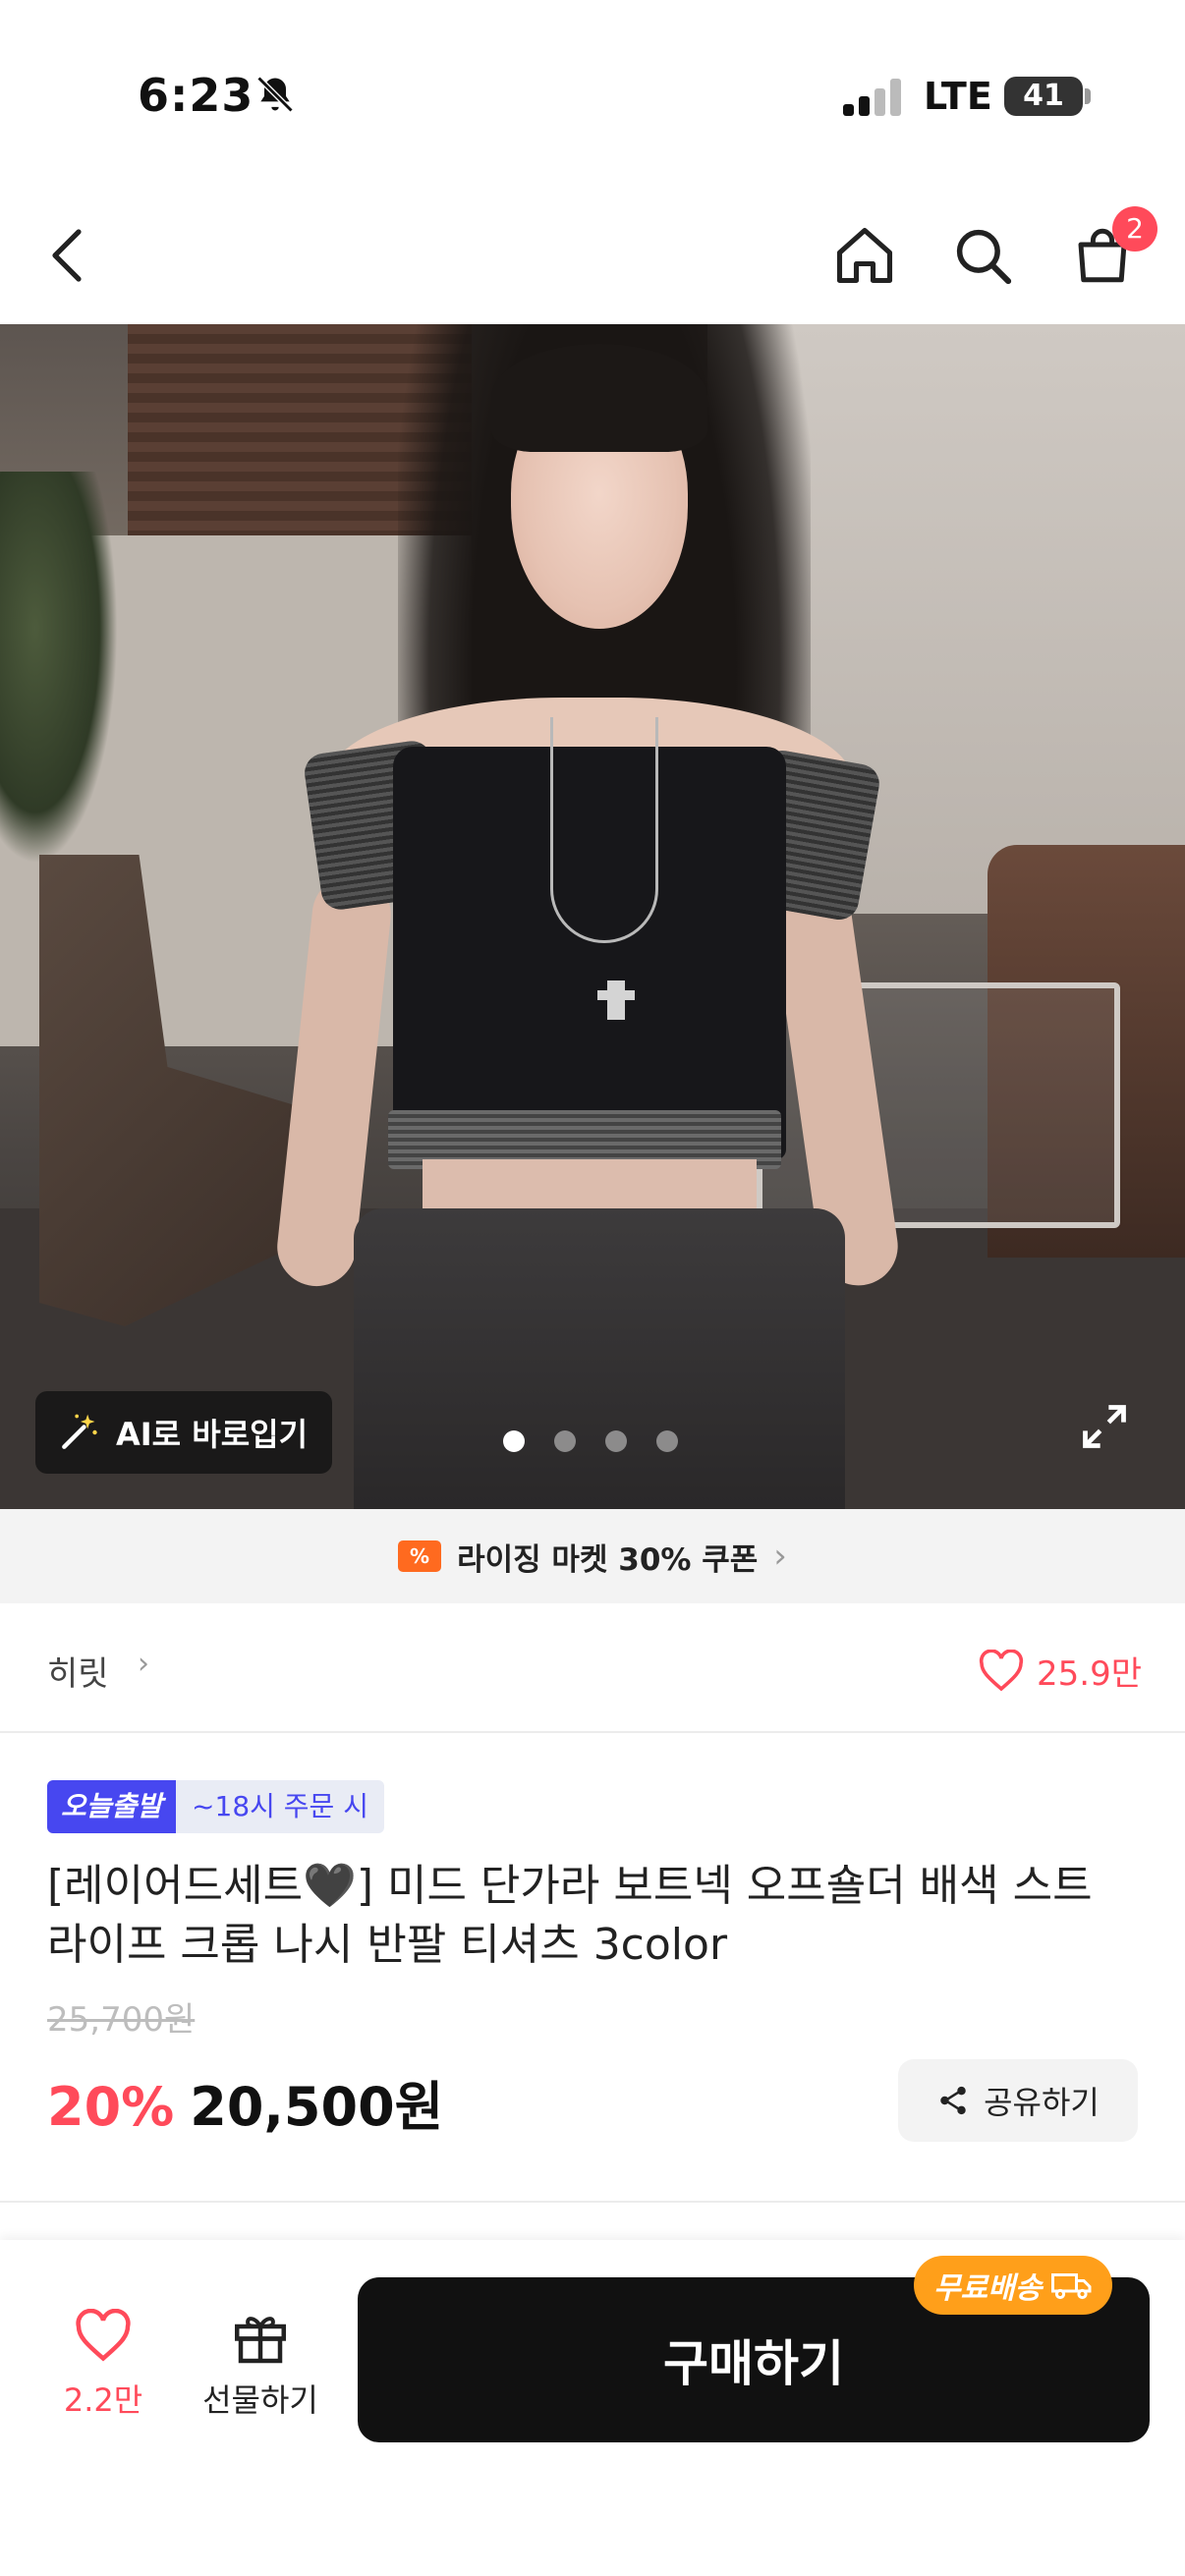  I want to click on status-bar: 6:23 LTE 41, so click(592, 93).